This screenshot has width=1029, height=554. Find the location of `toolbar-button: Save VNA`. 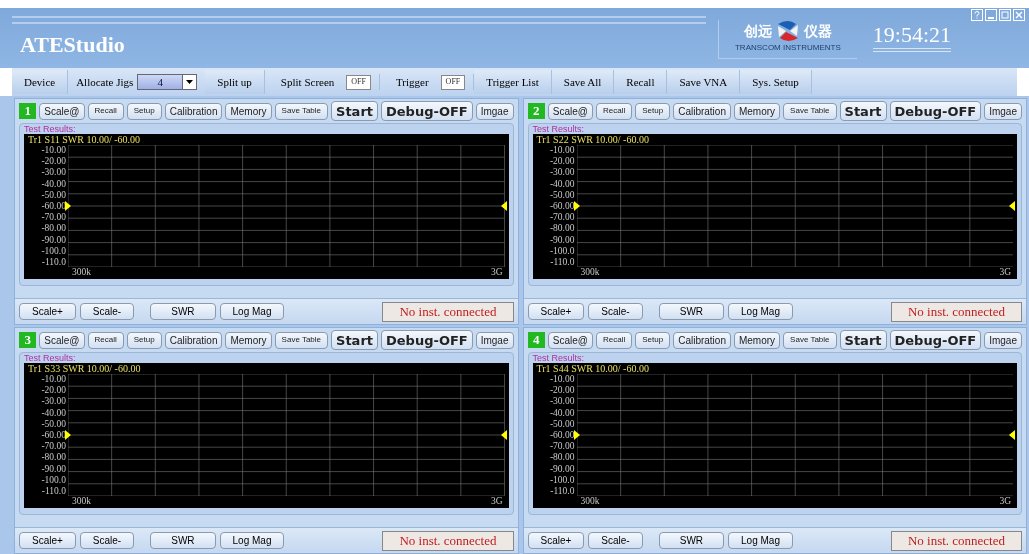

toolbar-button: Save VNA is located at coordinates (704, 82).